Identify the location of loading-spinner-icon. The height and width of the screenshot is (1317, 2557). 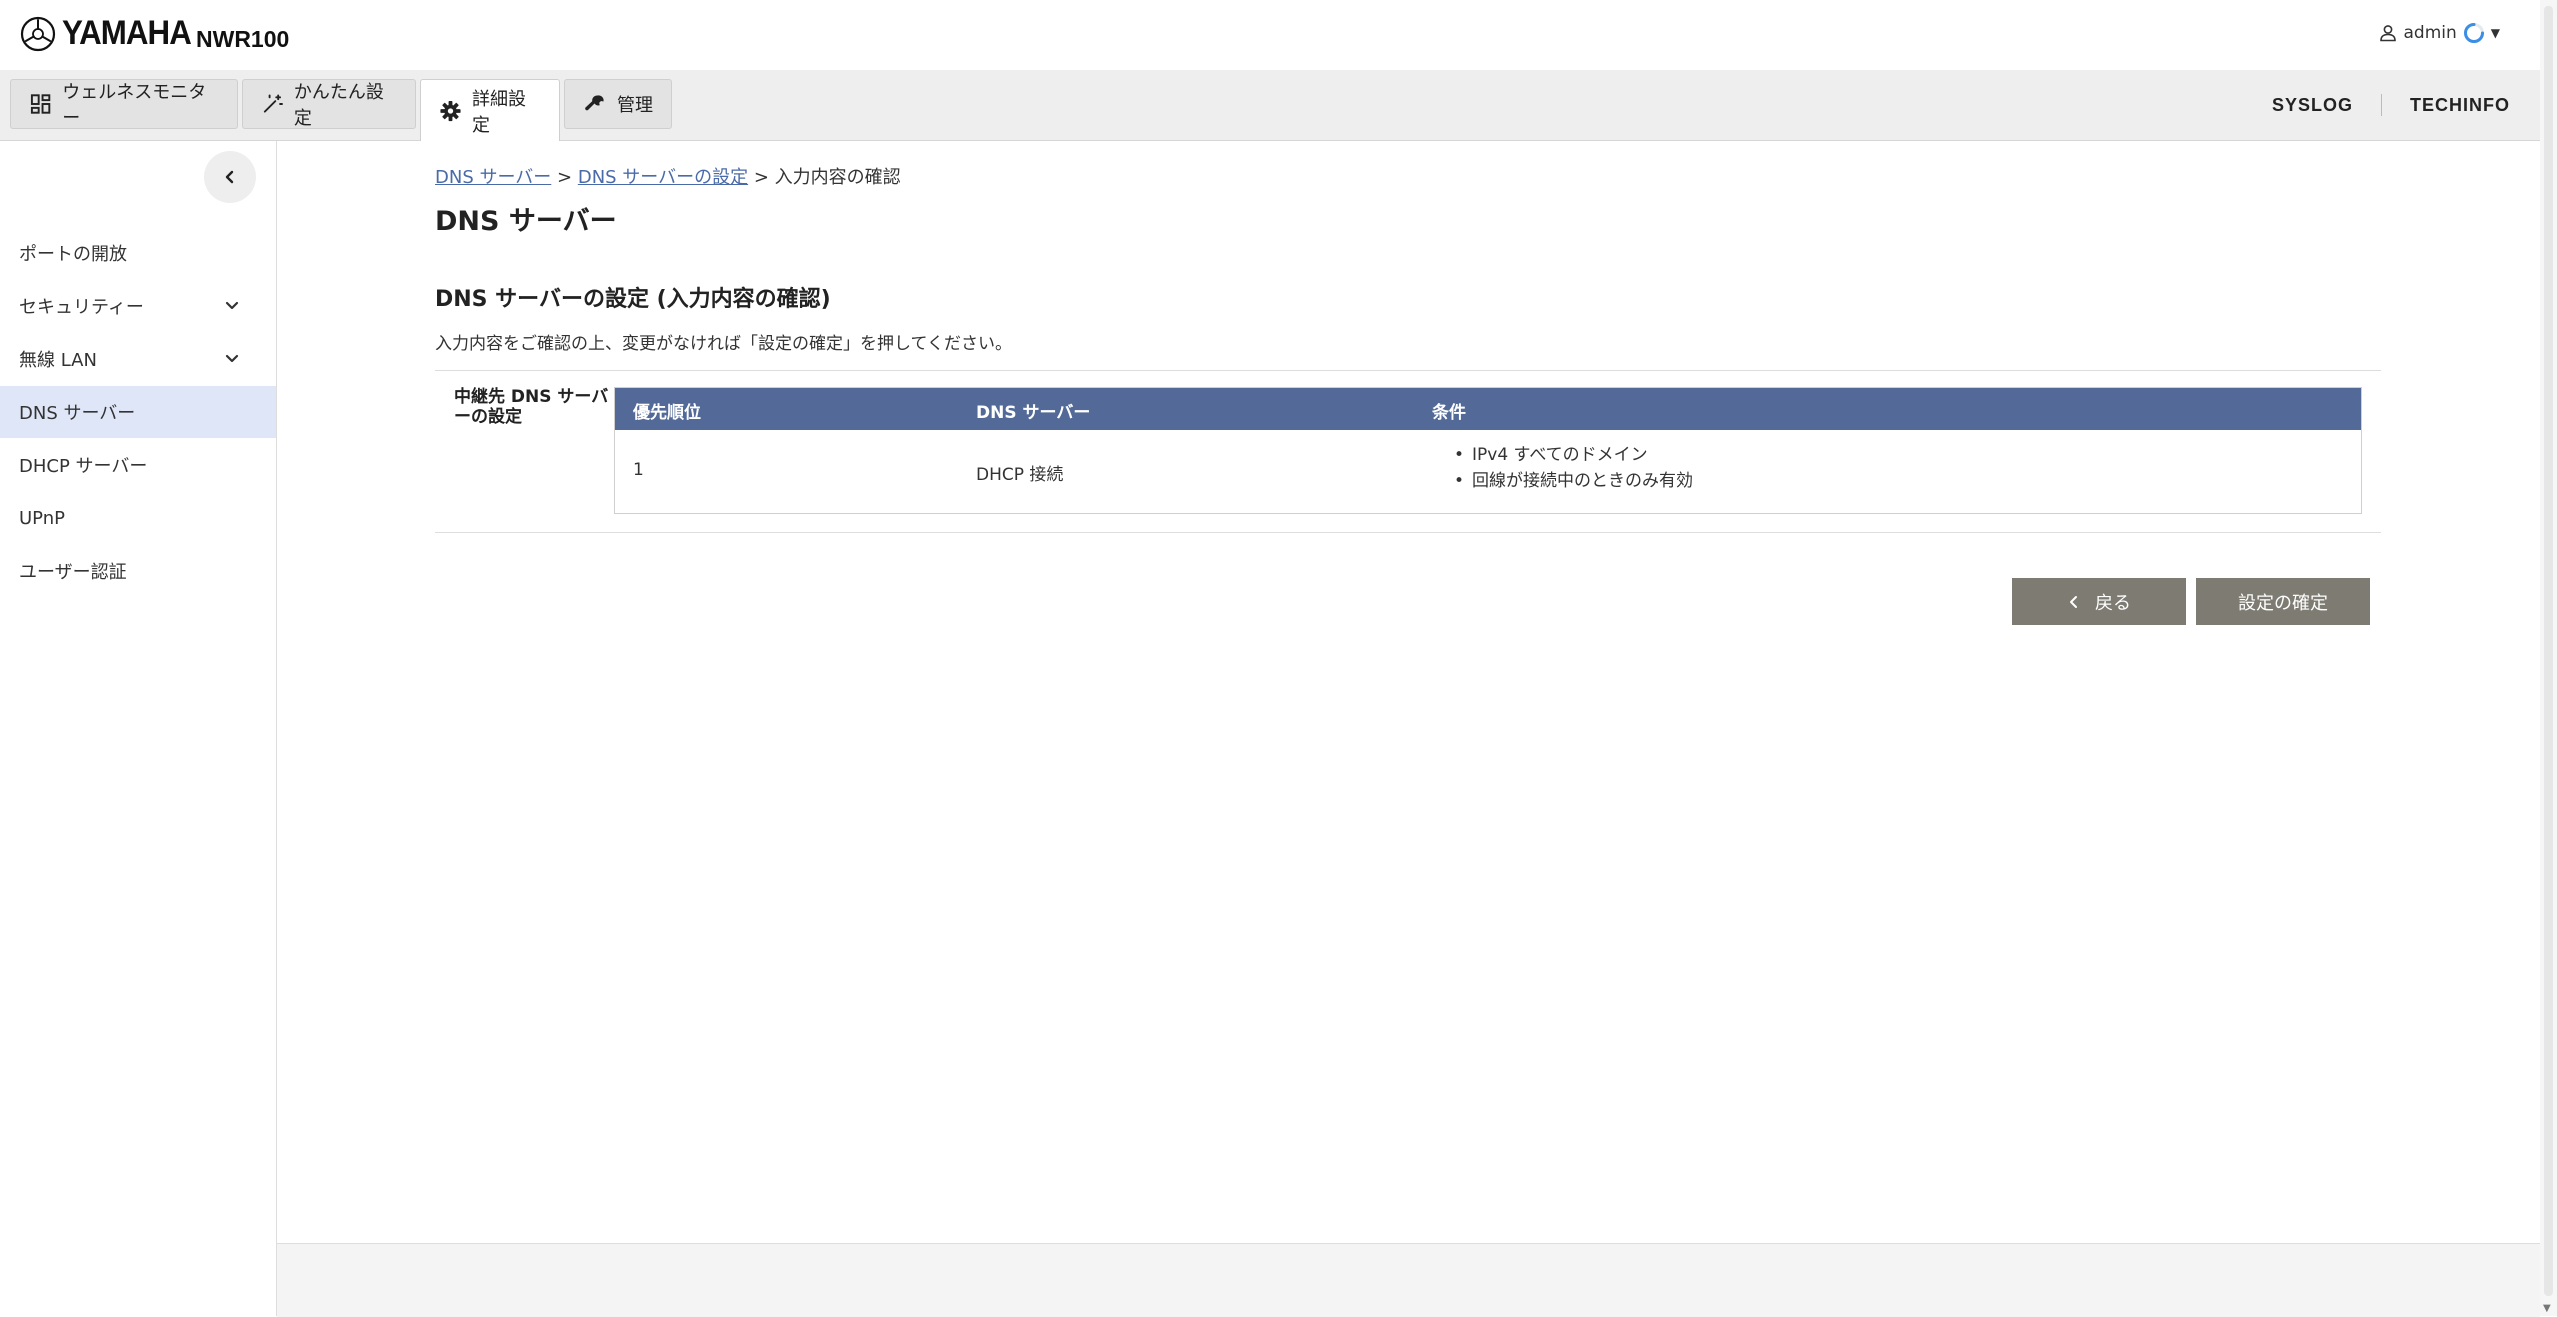
(2473, 33).